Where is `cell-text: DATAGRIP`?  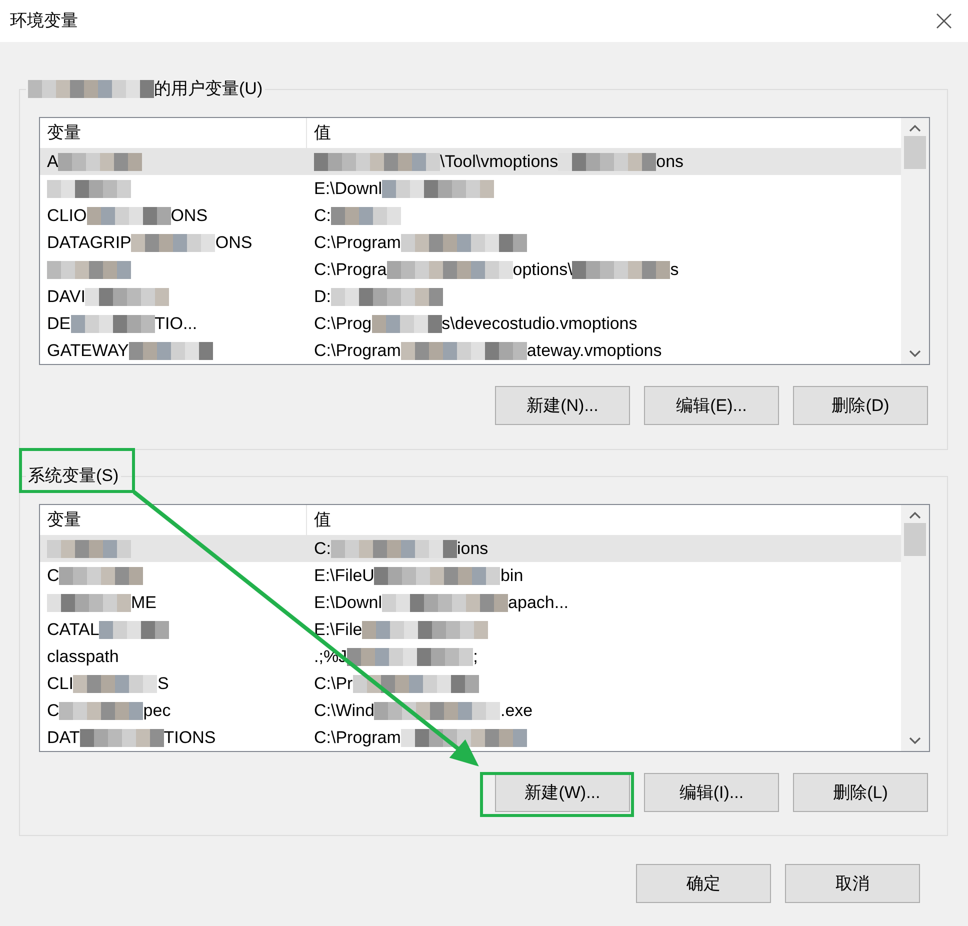 cell-text: DATAGRIP is located at coordinates (89, 243).